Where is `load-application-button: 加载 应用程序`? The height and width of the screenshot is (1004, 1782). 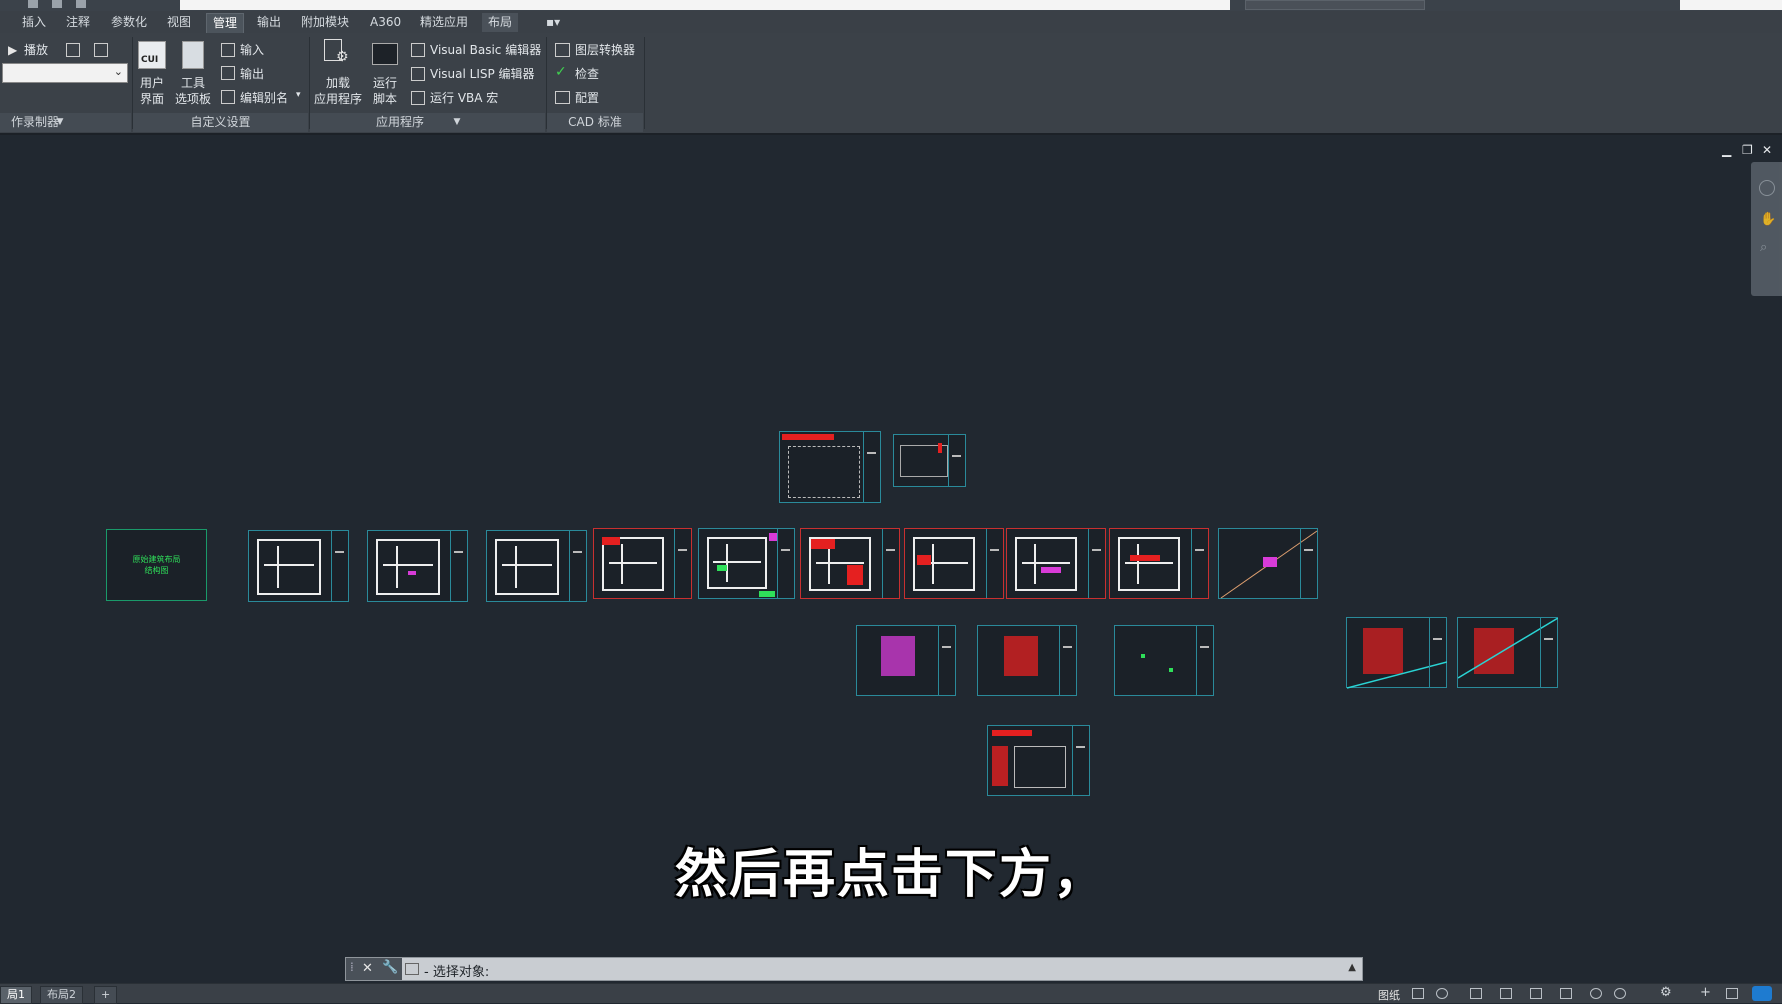 load-application-button: 加载 应用程序 is located at coordinates (338, 91).